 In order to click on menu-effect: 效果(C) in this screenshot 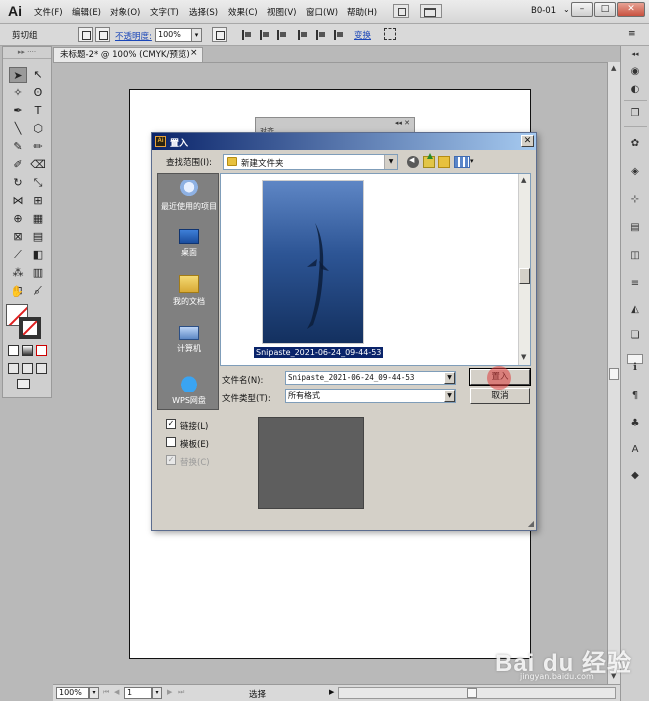, I will do `click(243, 12)`.